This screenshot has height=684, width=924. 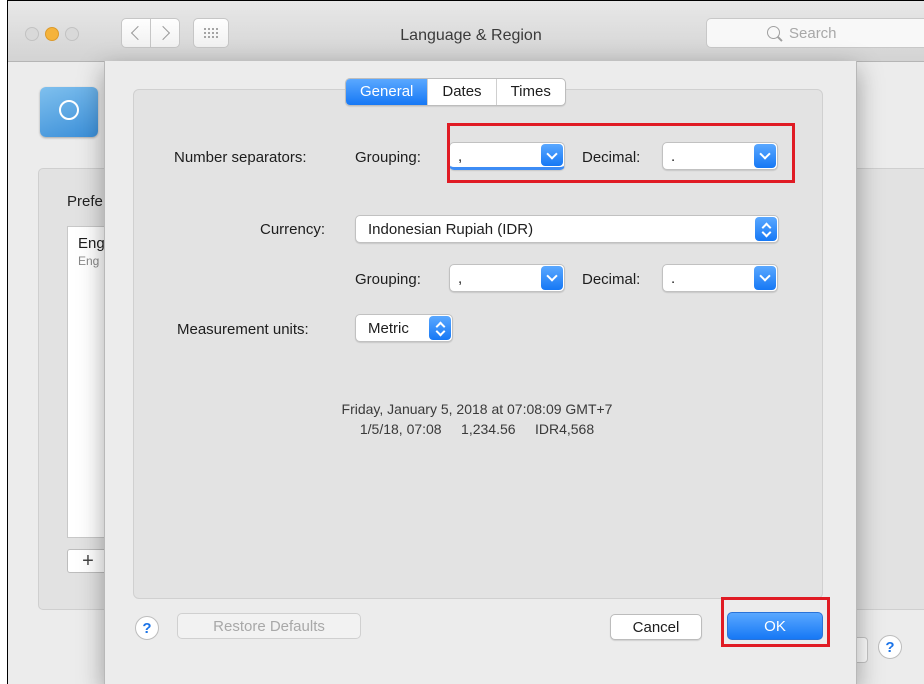 I want to click on currency-decimal-value: ., so click(x=673, y=278).